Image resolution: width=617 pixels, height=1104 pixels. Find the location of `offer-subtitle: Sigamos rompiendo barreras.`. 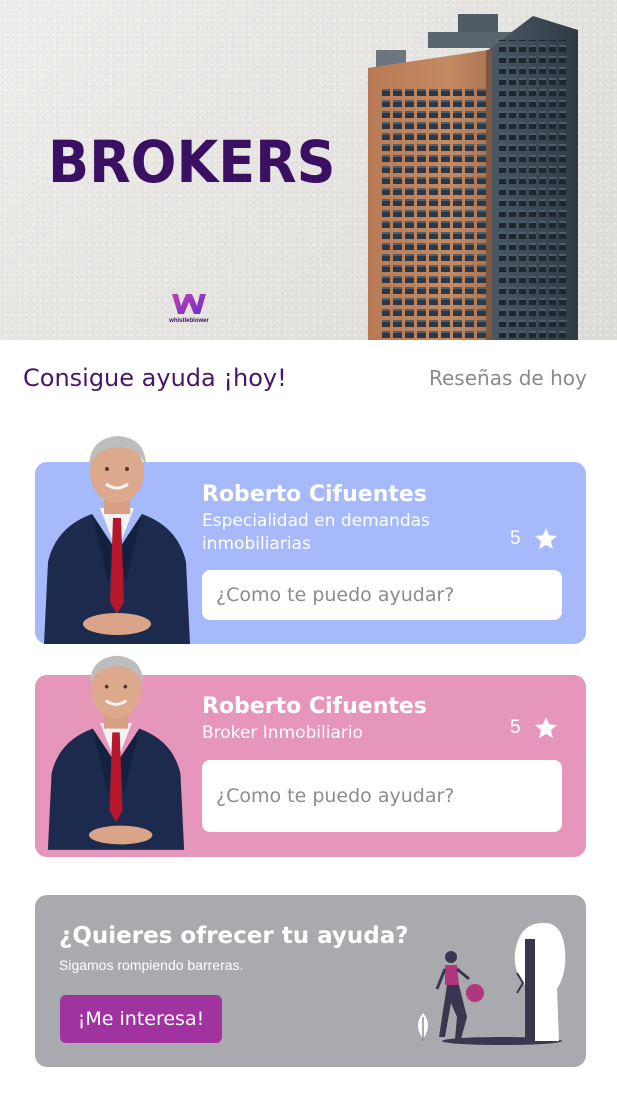

offer-subtitle: Sigamos rompiendo barreras. is located at coordinates (151, 965).